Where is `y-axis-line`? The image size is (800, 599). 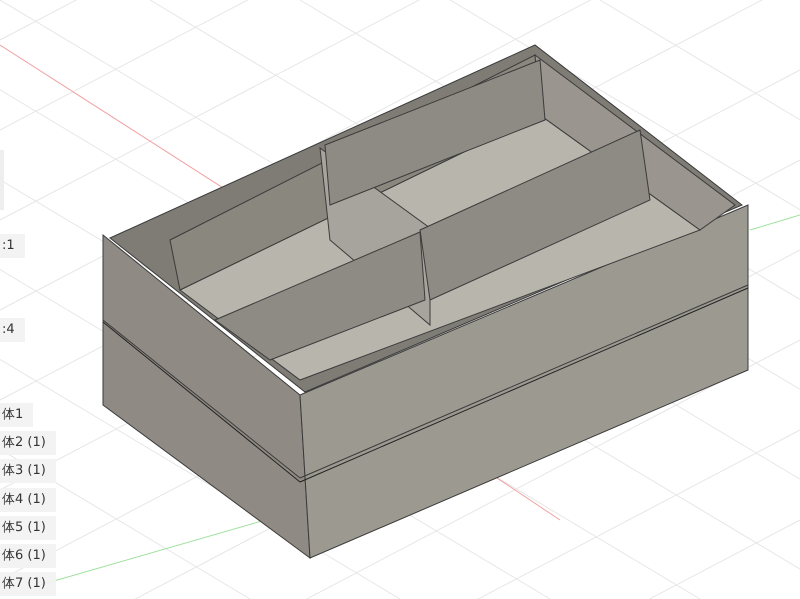
y-axis-line is located at coordinates (775, 222).